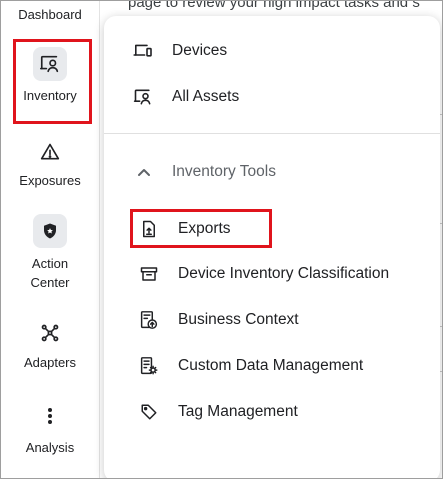 The height and width of the screenshot is (479, 443). Describe the element at coordinates (50, 152) in the screenshot. I see `warning-icon` at that location.